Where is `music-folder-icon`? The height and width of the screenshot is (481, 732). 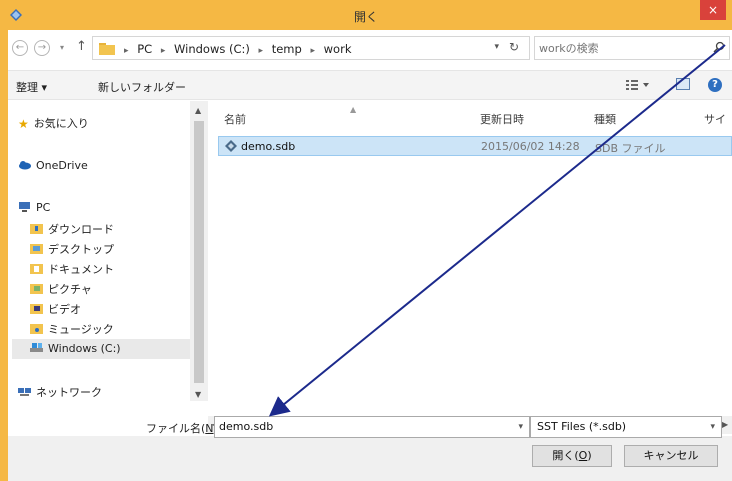
music-folder-icon is located at coordinates (36, 329).